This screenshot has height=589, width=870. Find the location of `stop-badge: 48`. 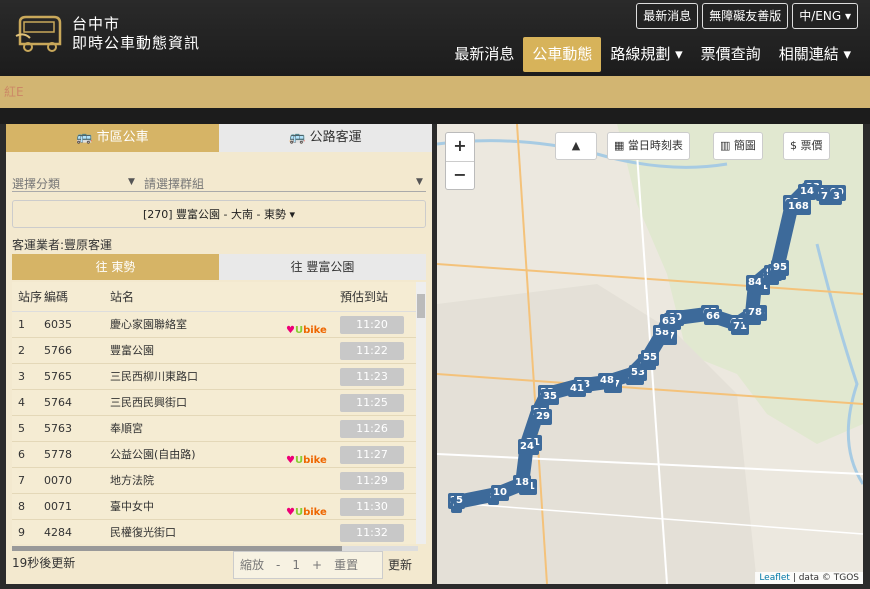

stop-badge: 48 is located at coordinates (607, 381).